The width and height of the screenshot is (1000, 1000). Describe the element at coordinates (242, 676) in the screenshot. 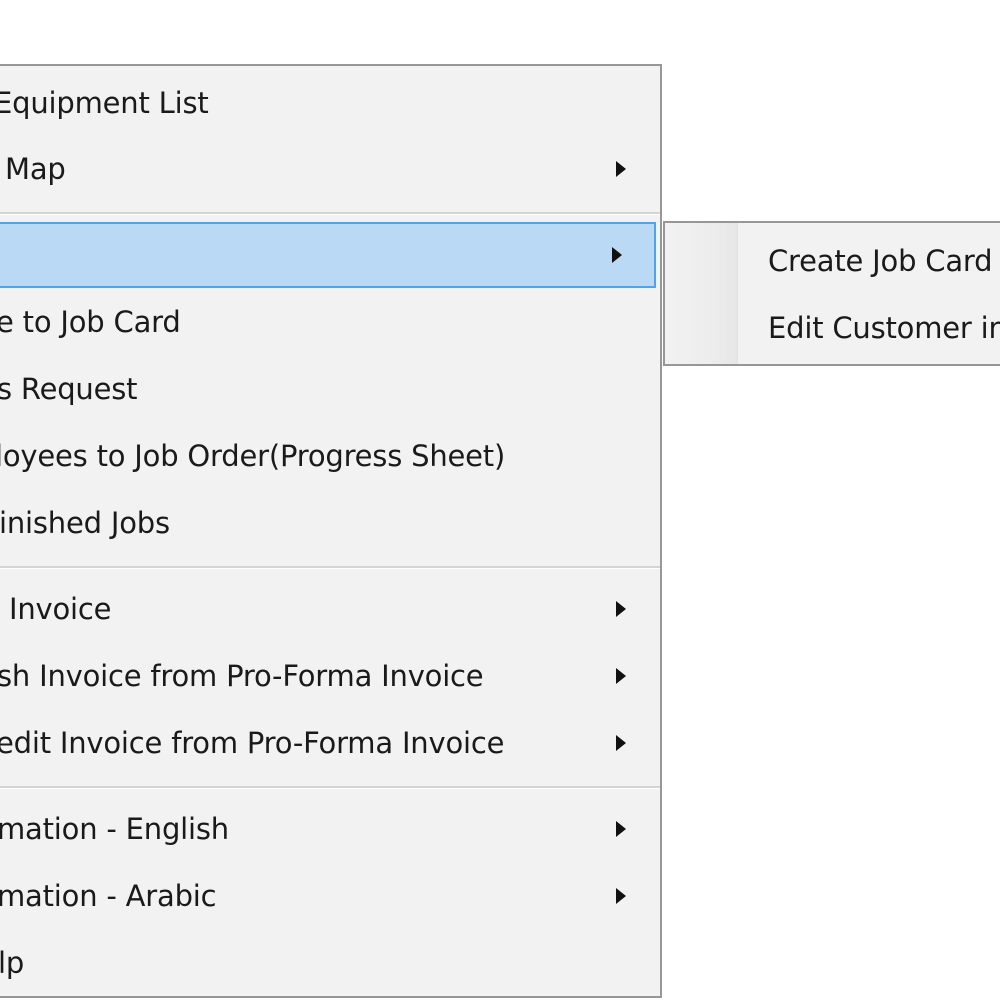

I see `menu-item-label: sh Invoice from Pro-Forma Invoice` at that location.